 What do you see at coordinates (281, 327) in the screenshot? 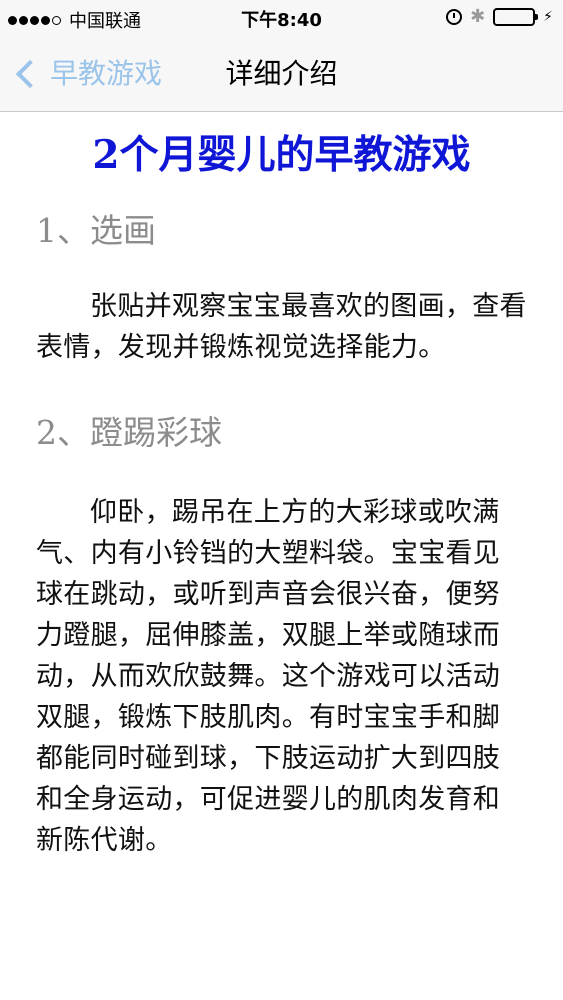
I see `section-body-1: 张贴并观察宝宝最喜欢的图画，查看表情，发现并锻炼视觉选择能力。` at bounding box center [281, 327].